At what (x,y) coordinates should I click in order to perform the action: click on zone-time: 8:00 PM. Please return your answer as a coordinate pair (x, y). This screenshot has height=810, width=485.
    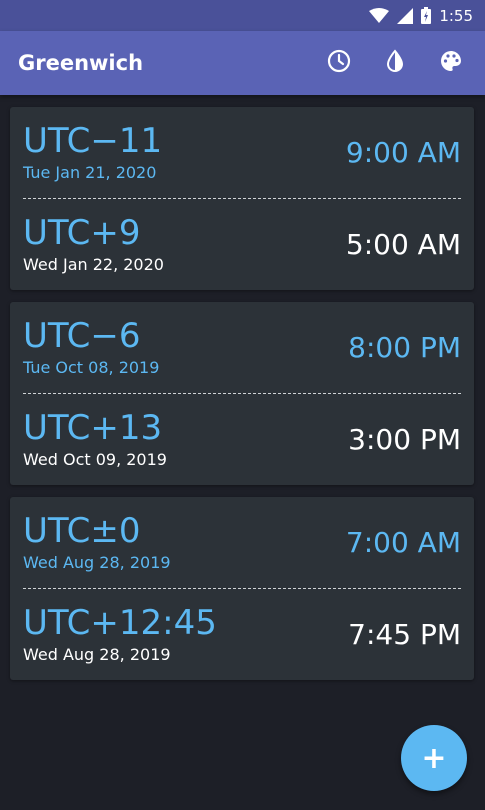
    Looking at the image, I should click on (404, 347).